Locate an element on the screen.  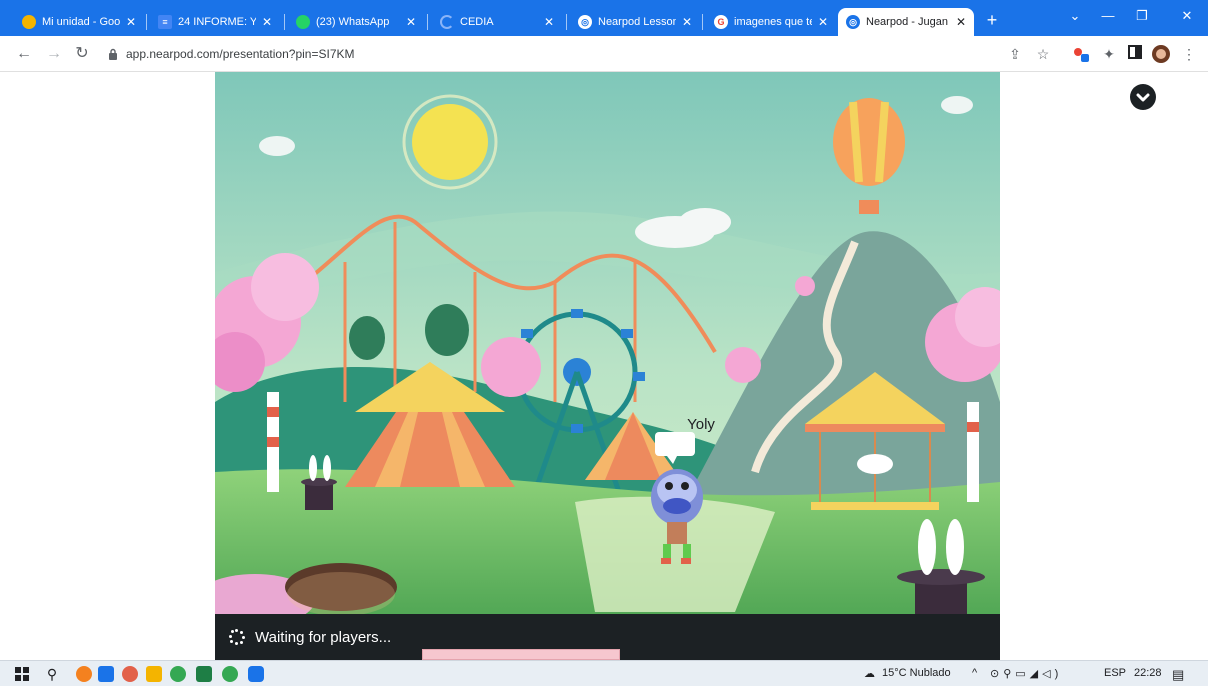
tab-title: imagenes que te is located at coordinates (773, 22).